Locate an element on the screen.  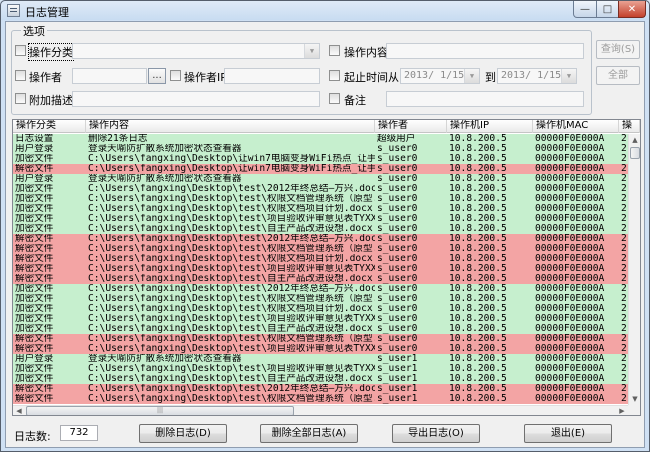
category-dropdown-arrow-icon: ▼ is located at coordinates (311, 51).